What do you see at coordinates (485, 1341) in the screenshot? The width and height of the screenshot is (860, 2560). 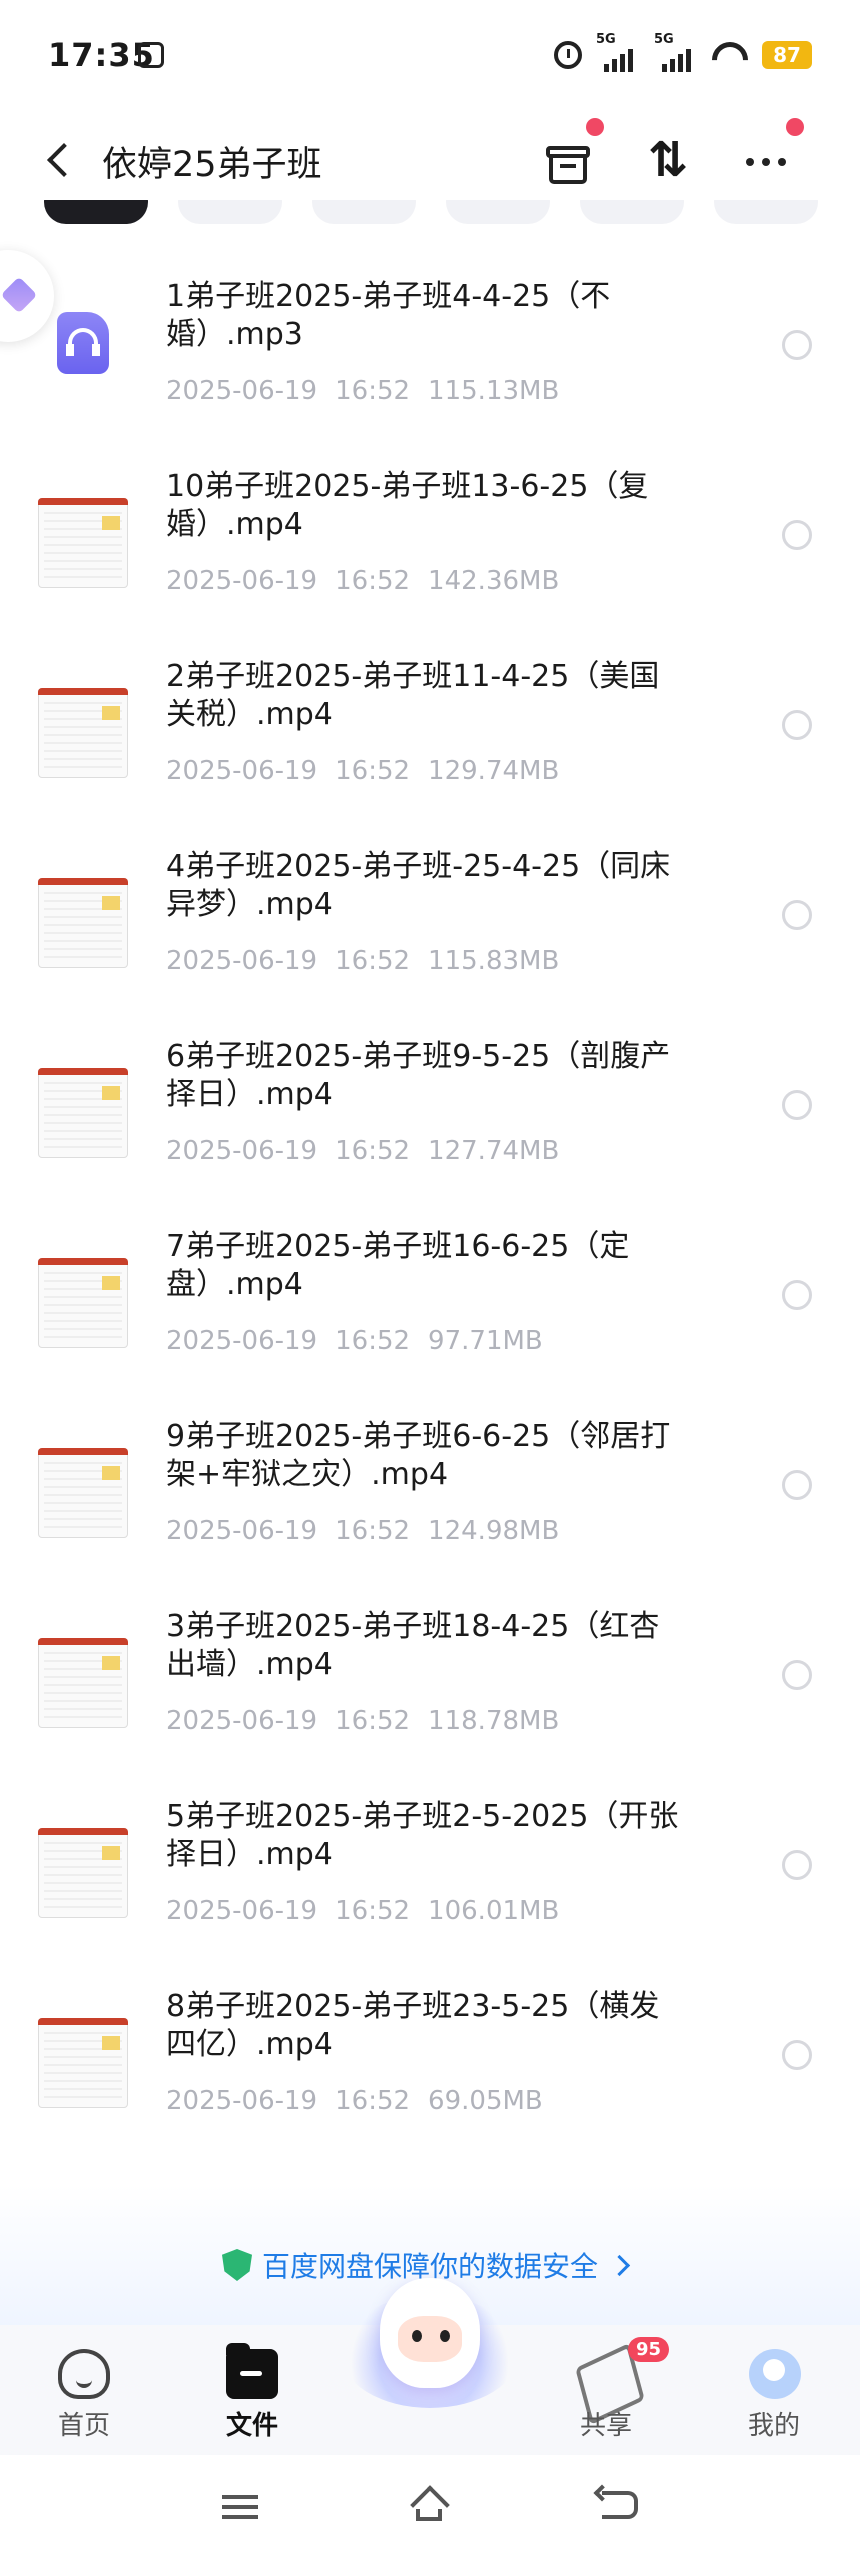 I see `file-size: 97.71MB` at bounding box center [485, 1341].